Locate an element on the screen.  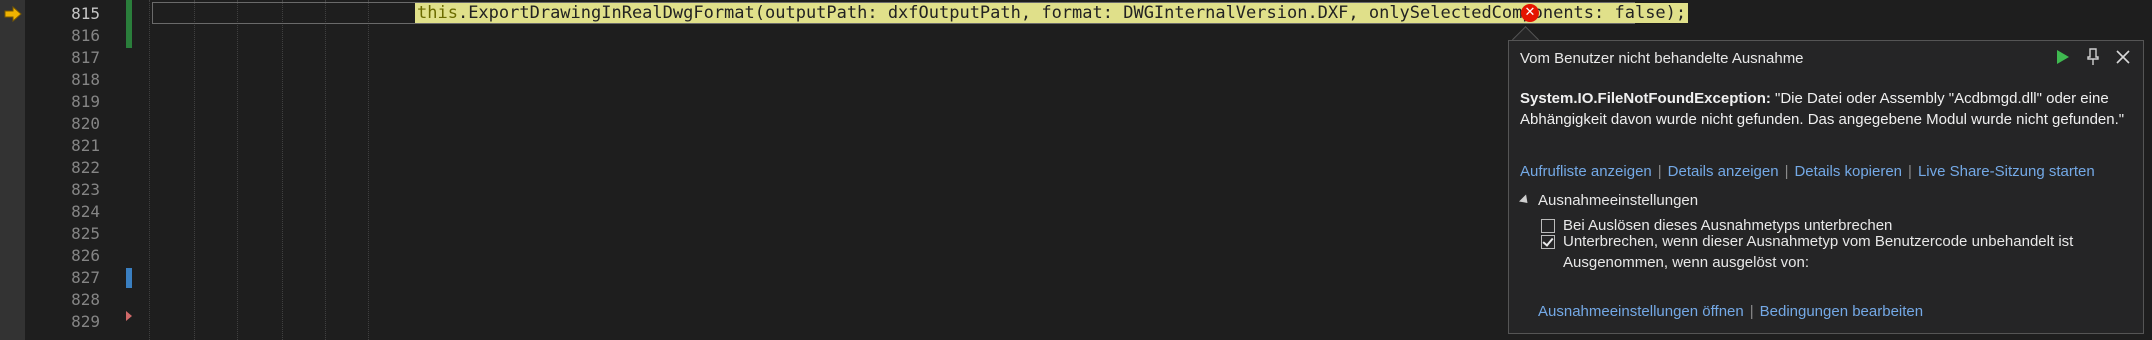
copy-details-link: Details kopieren is located at coordinates (1848, 171).